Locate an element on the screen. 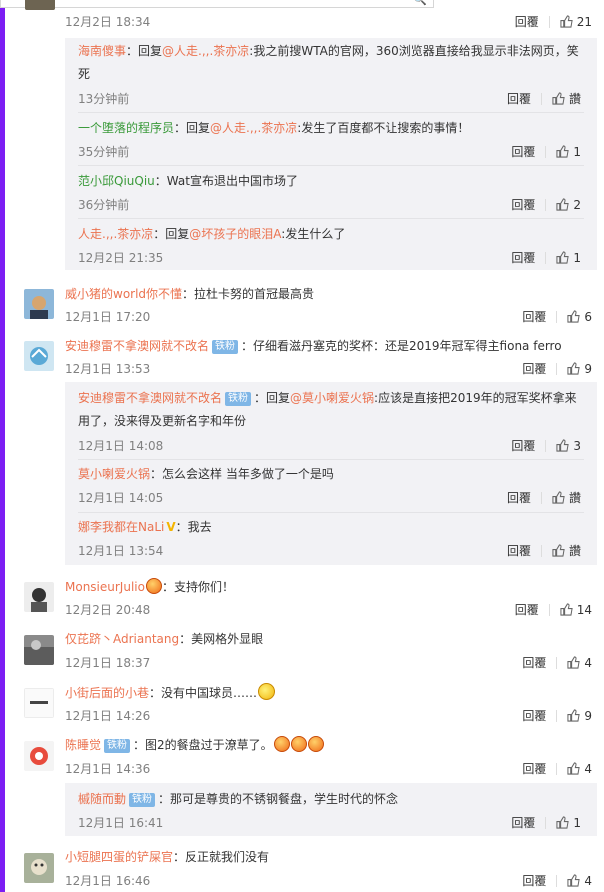 The width and height of the screenshot is (604, 892). comment-time: 12月2日 20:48 is located at coordinates (108, 610).